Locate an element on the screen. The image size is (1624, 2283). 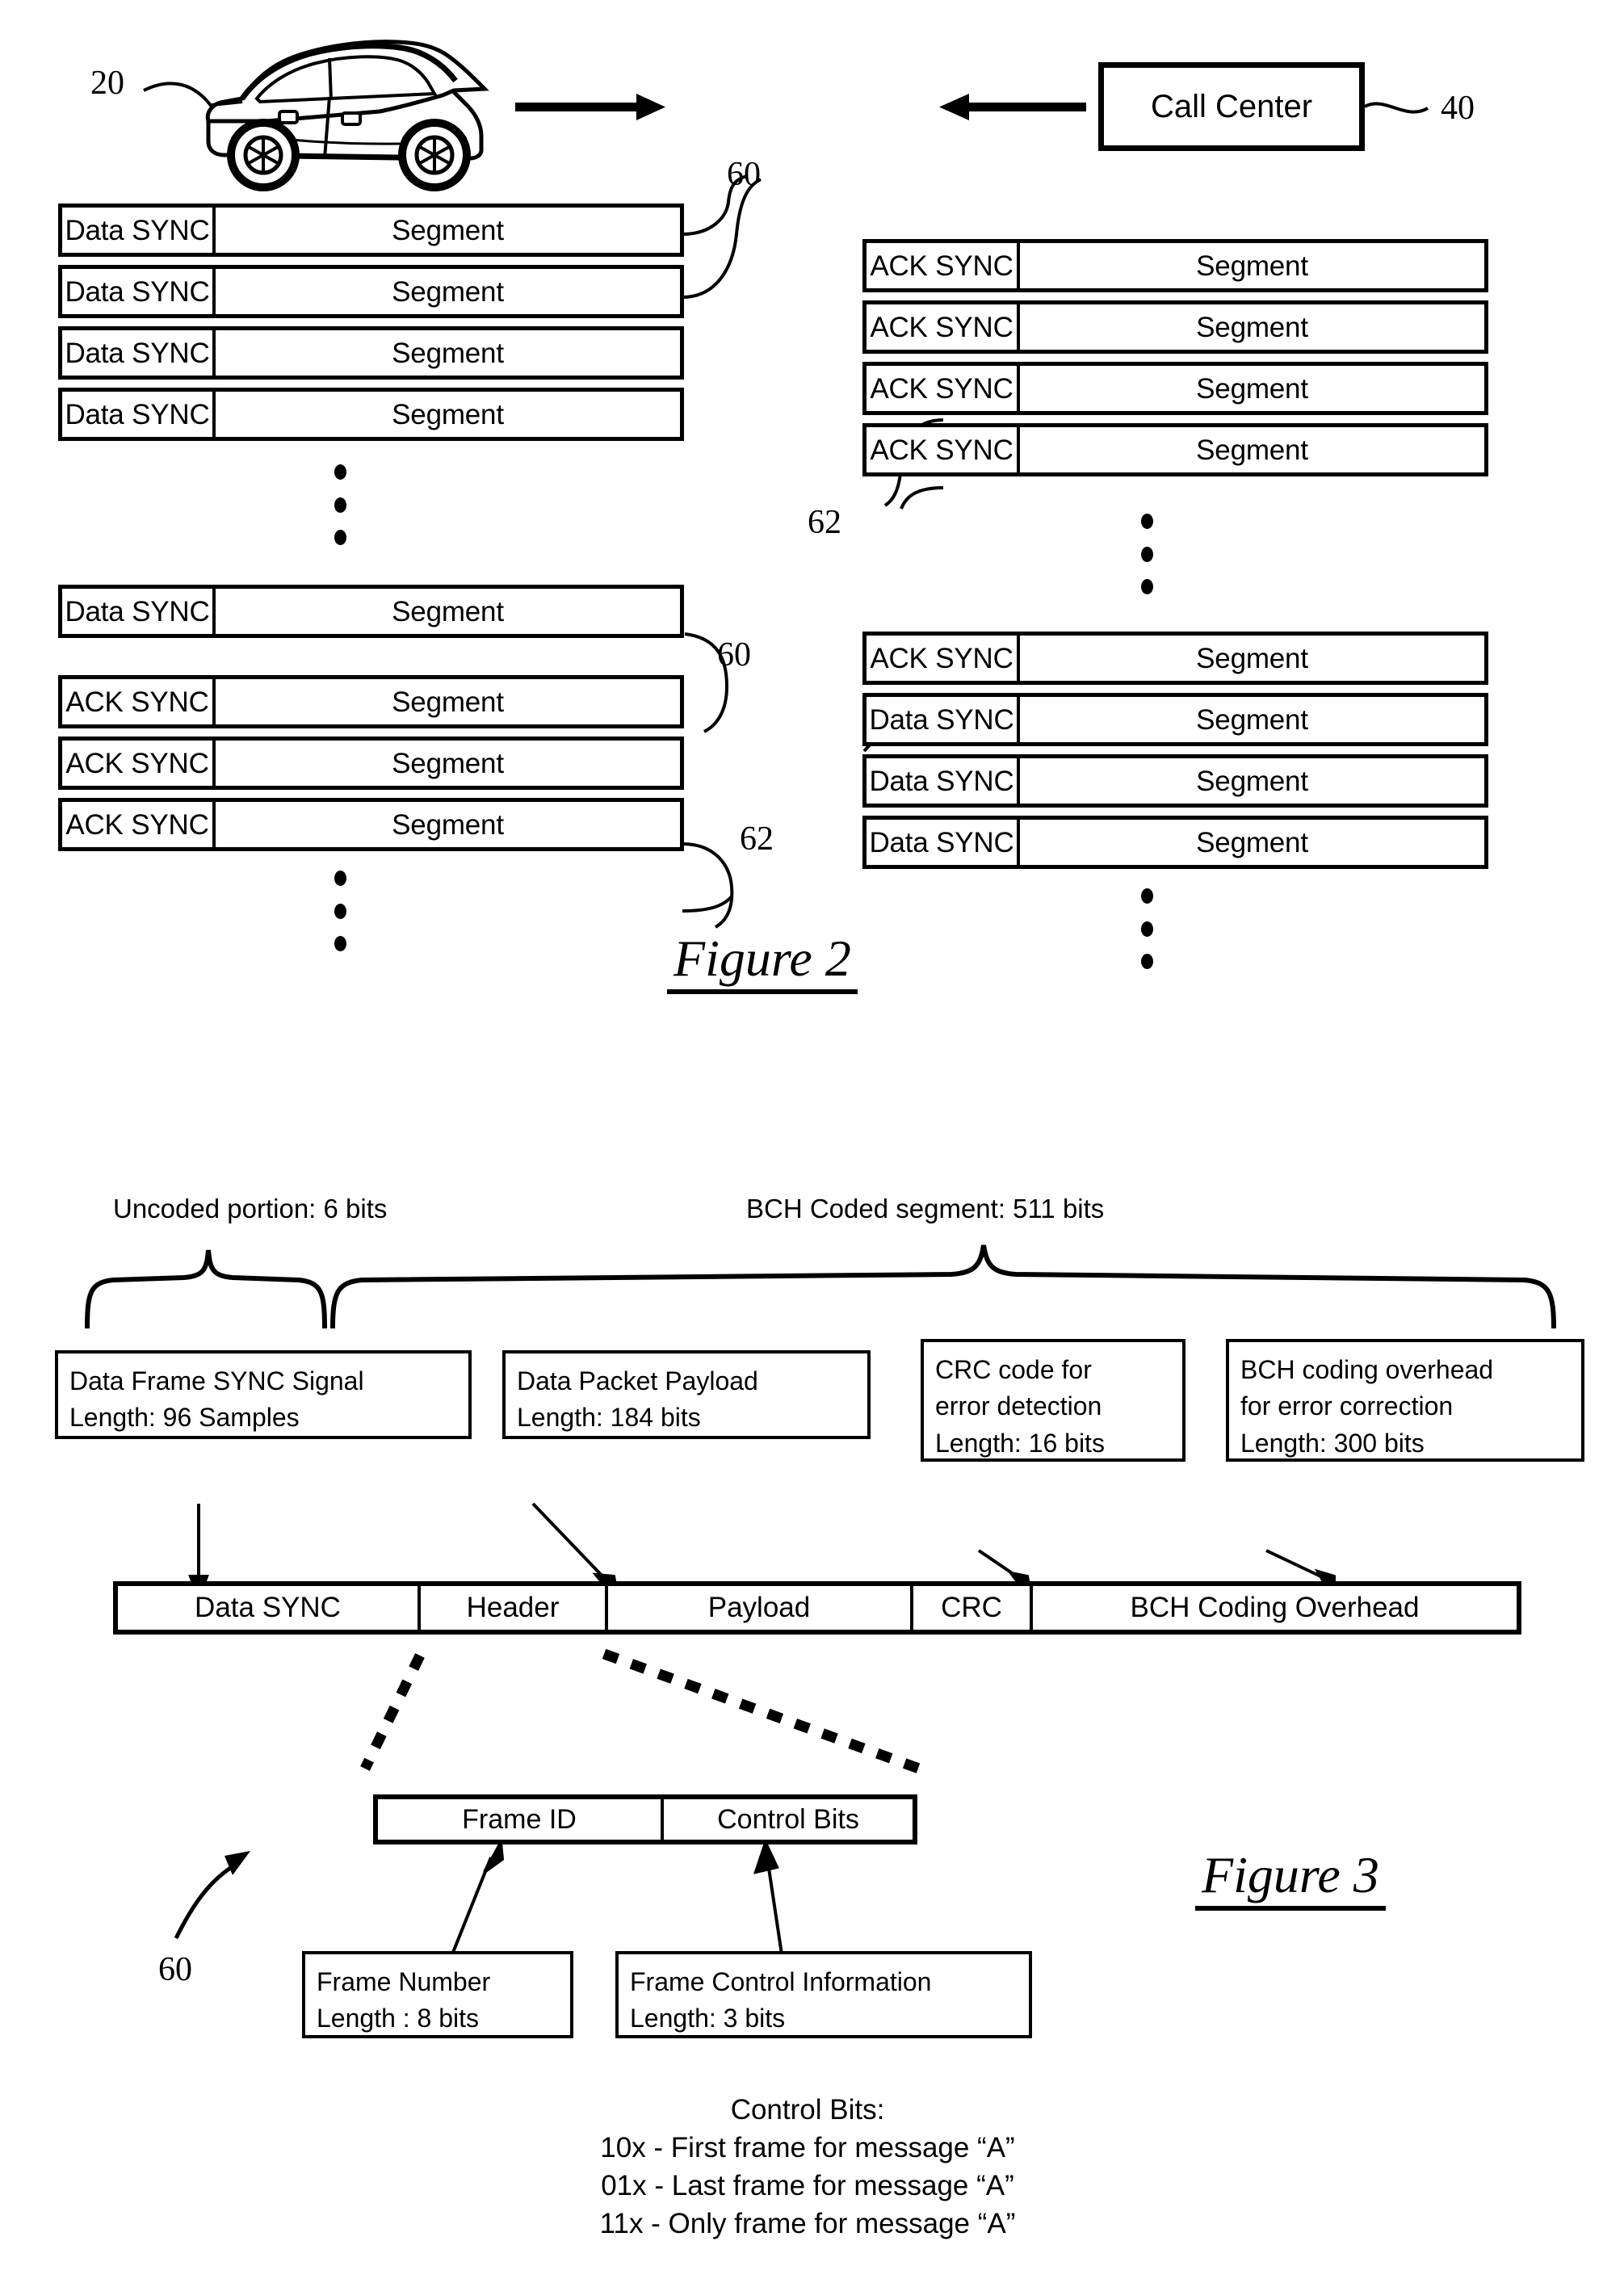
uplink-arrow is located at coordinates (590, 107).